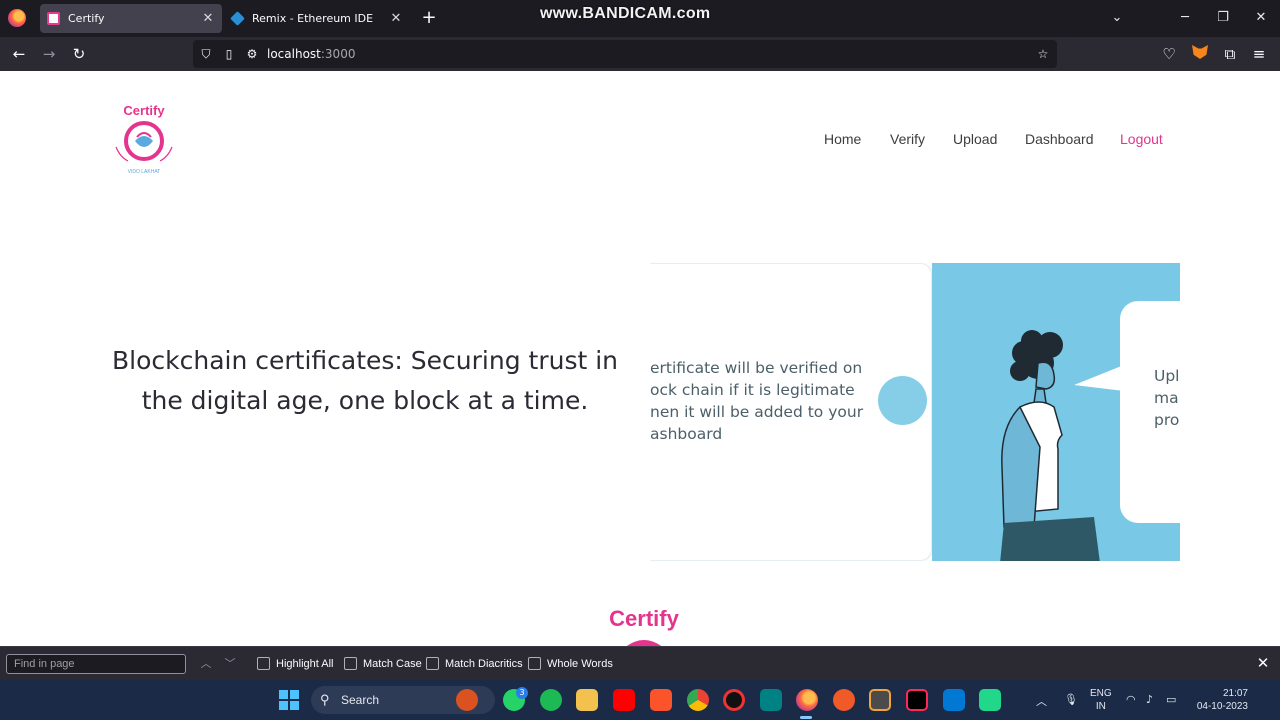  What do you see at coordinates (206, 664) in the screenshot?
I see `find-previous-icon: ︿` at bounding box center [206, 664].